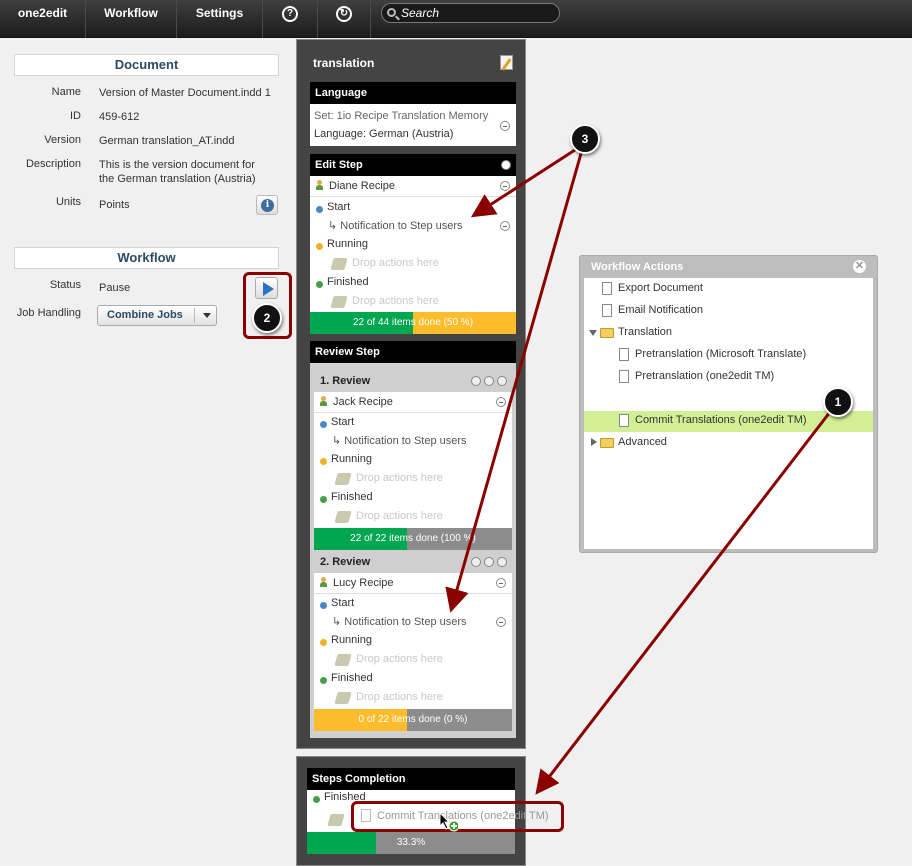 This screenshot has width=912, height=866. I want to click on job-handling-value: Combine Jobs, so click(145, 315).